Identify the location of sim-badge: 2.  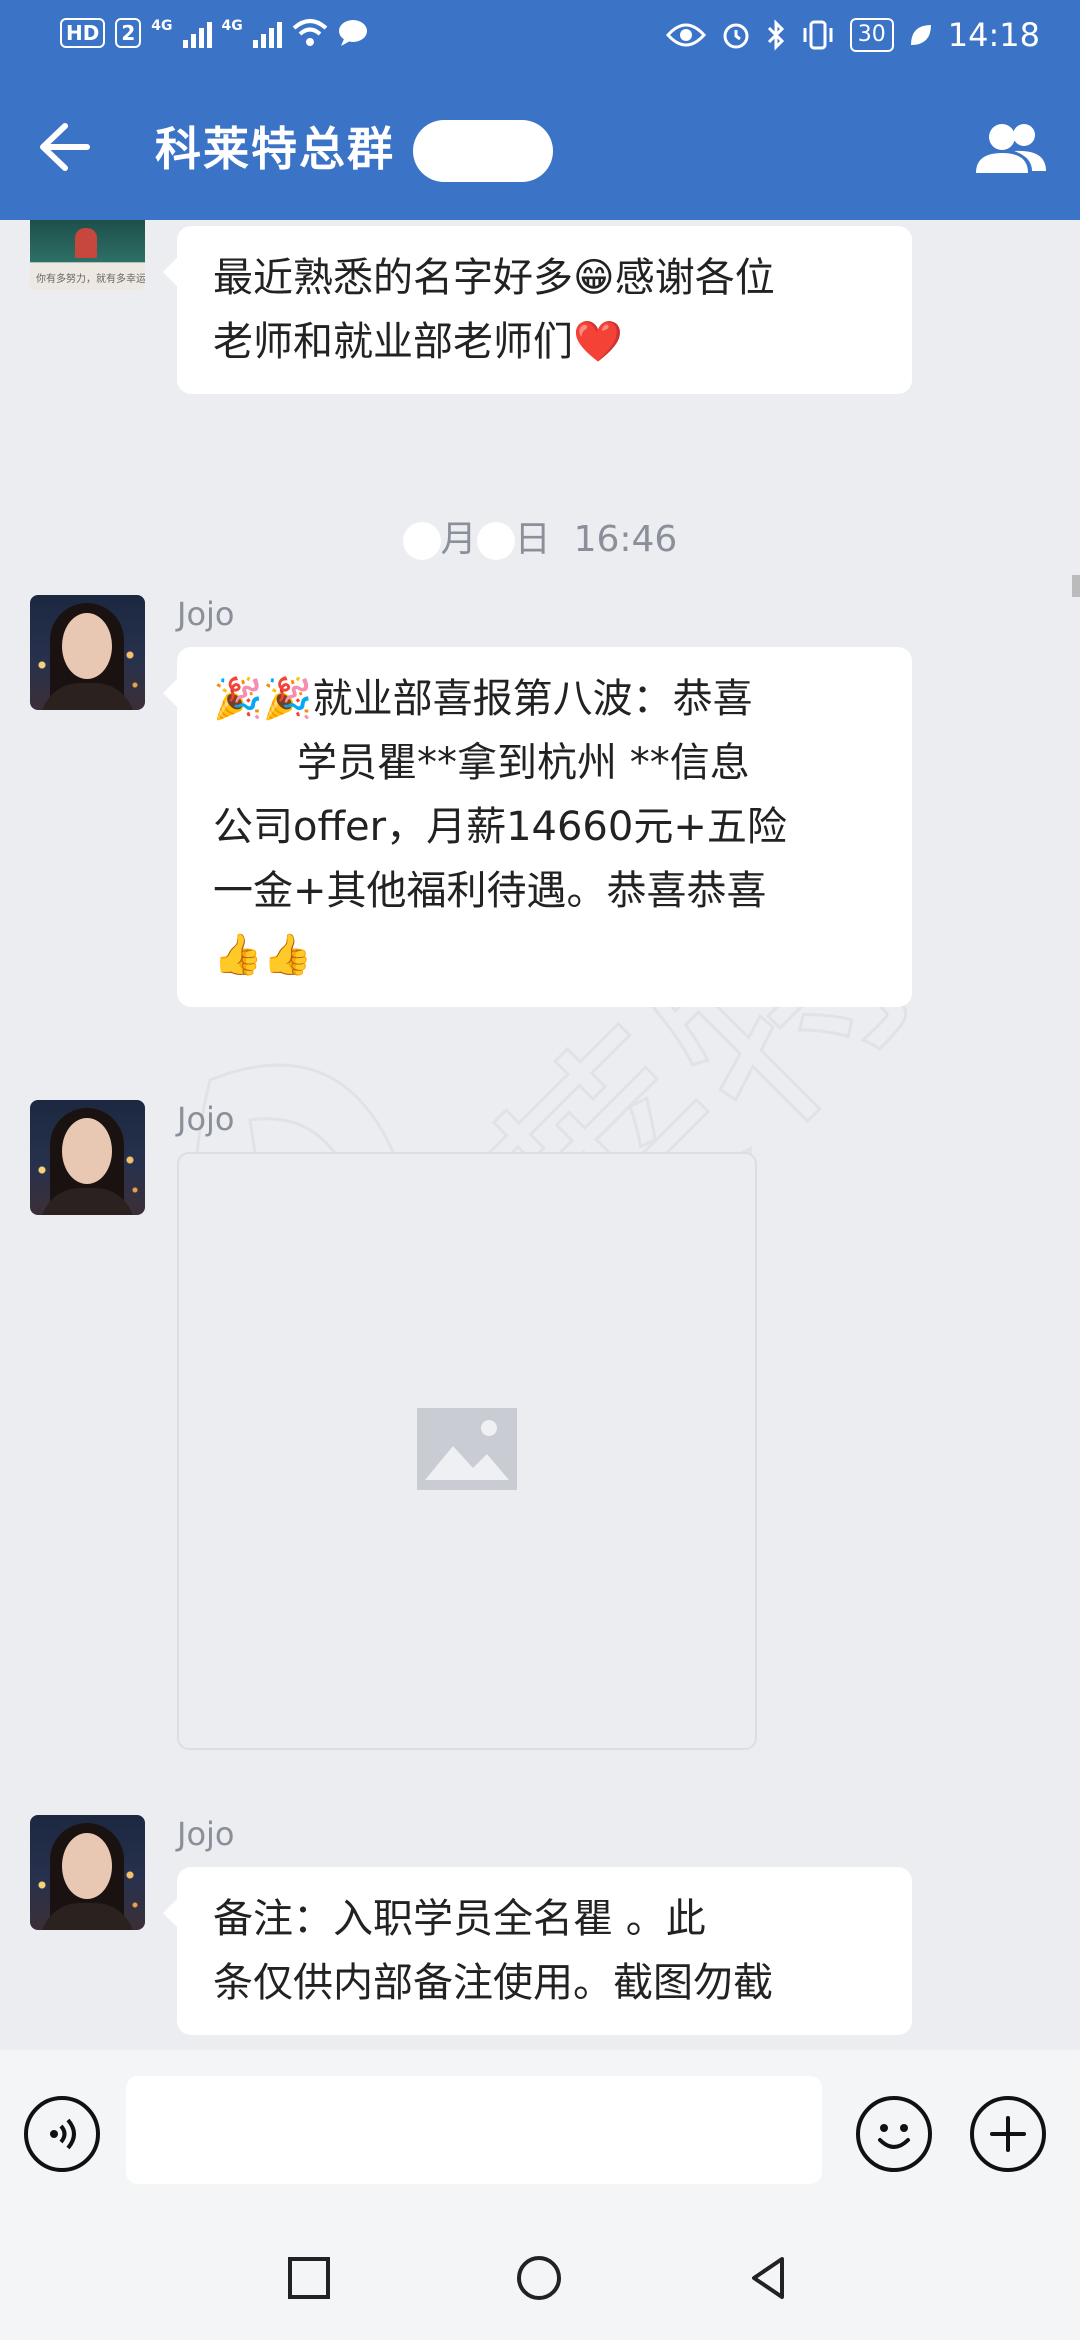
(128, 33).